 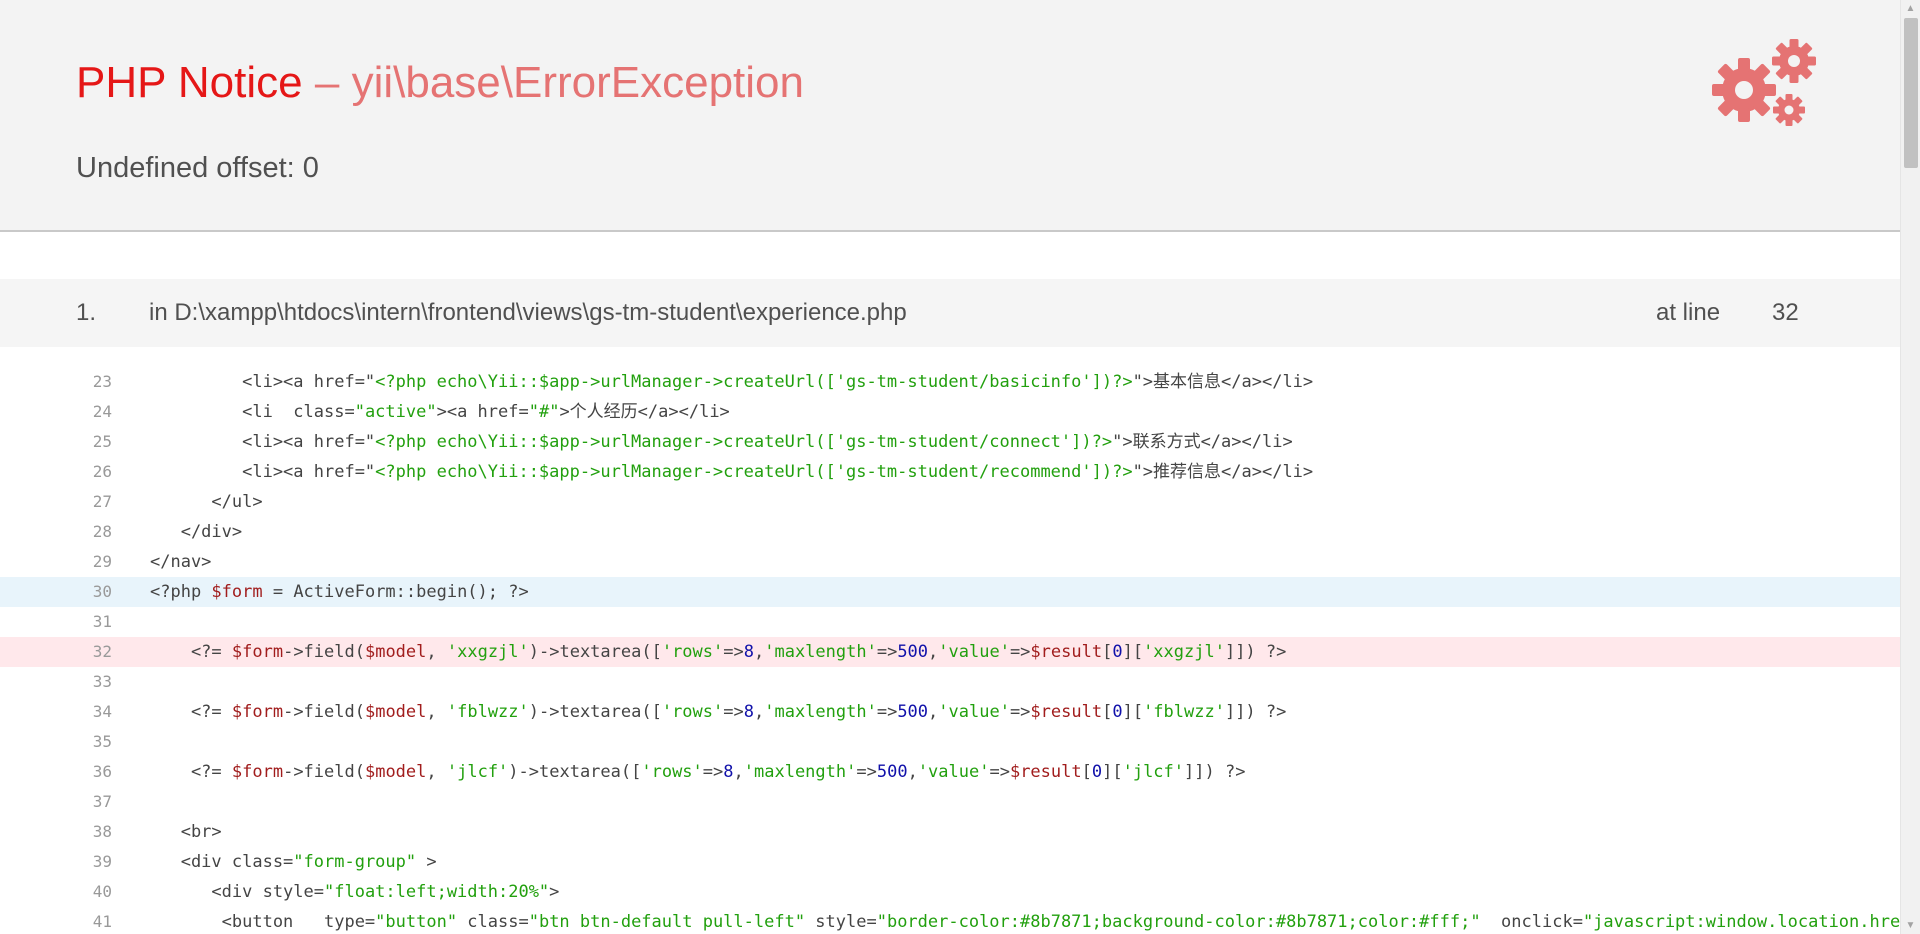 What do you see at coordinates (644, 412) in the screenshot?
I see `code-token: >个人经历</a></li>` at bounding box center [644, 412].